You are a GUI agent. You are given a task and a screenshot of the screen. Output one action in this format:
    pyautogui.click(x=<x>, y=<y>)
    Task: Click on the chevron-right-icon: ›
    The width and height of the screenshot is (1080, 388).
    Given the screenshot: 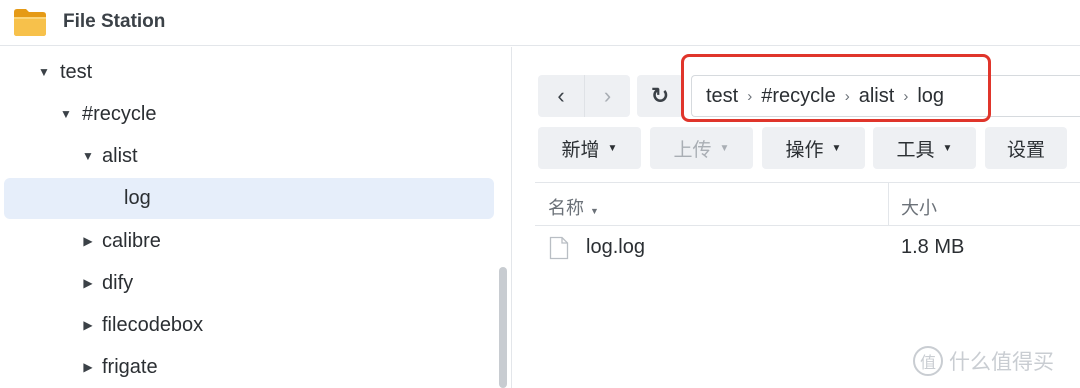 What is the action you would take?
    pyautogui.click(x=607, y=96)
    